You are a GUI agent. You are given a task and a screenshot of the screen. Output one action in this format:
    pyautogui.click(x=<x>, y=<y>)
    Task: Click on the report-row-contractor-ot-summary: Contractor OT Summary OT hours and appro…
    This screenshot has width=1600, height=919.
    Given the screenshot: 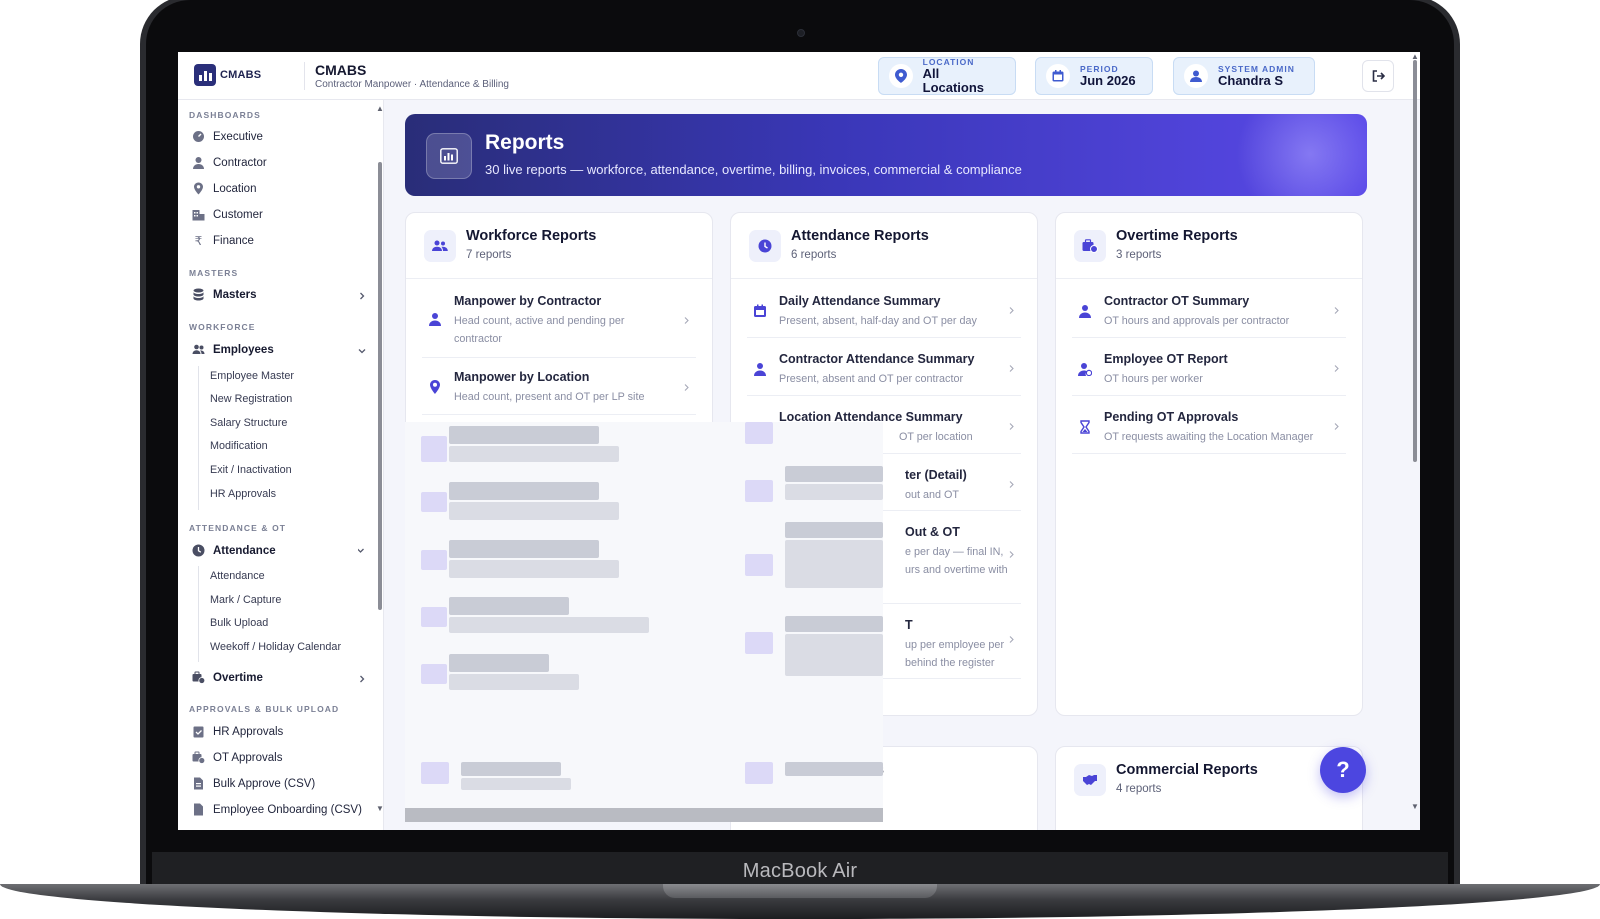 What is the action you would take?
    pyautogui.click(x=1209, y=309)
    